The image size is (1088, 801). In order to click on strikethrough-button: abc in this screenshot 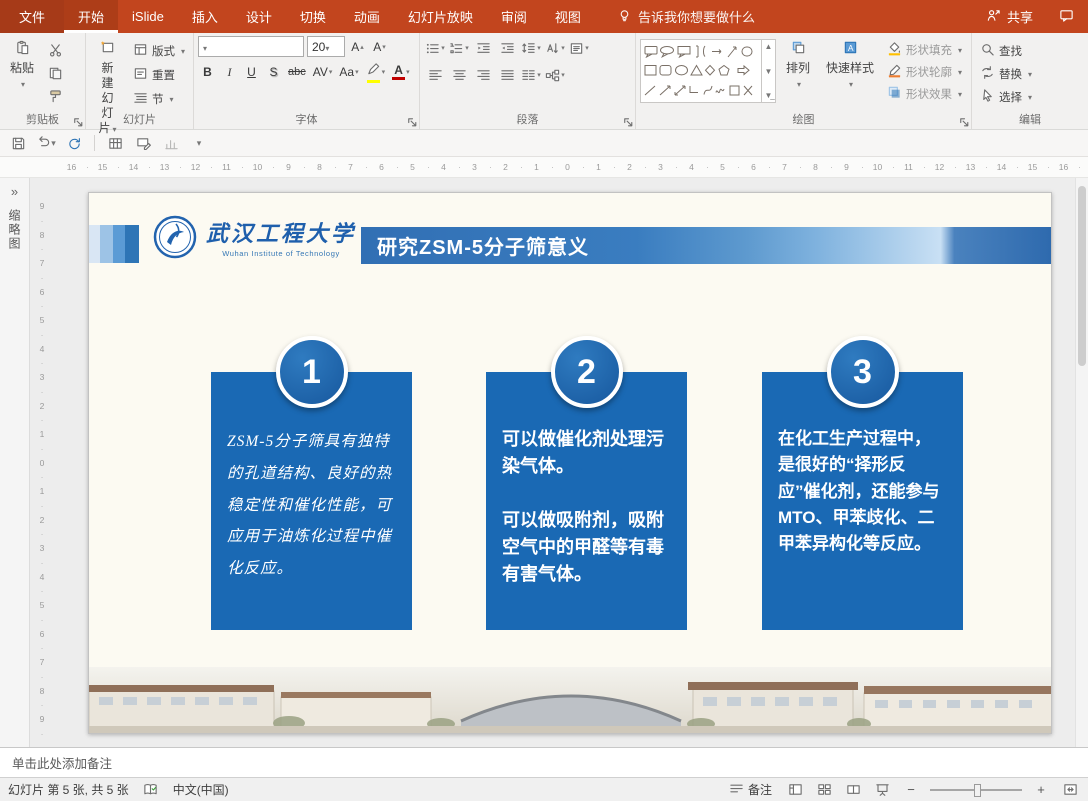, I will do `click(297, 72)`.